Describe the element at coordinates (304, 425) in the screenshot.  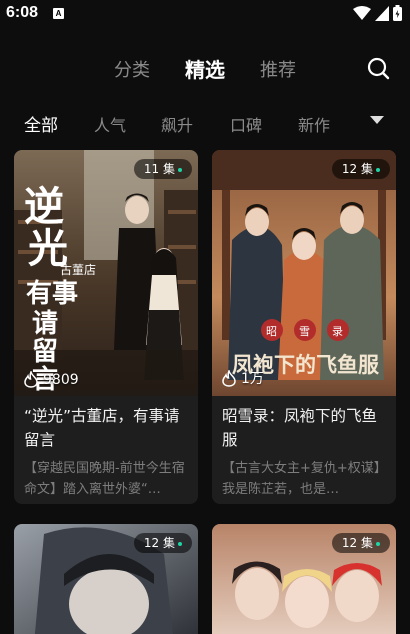
I see `card-title: 昭雪录：凤袍下的飞鱼服` at that location.